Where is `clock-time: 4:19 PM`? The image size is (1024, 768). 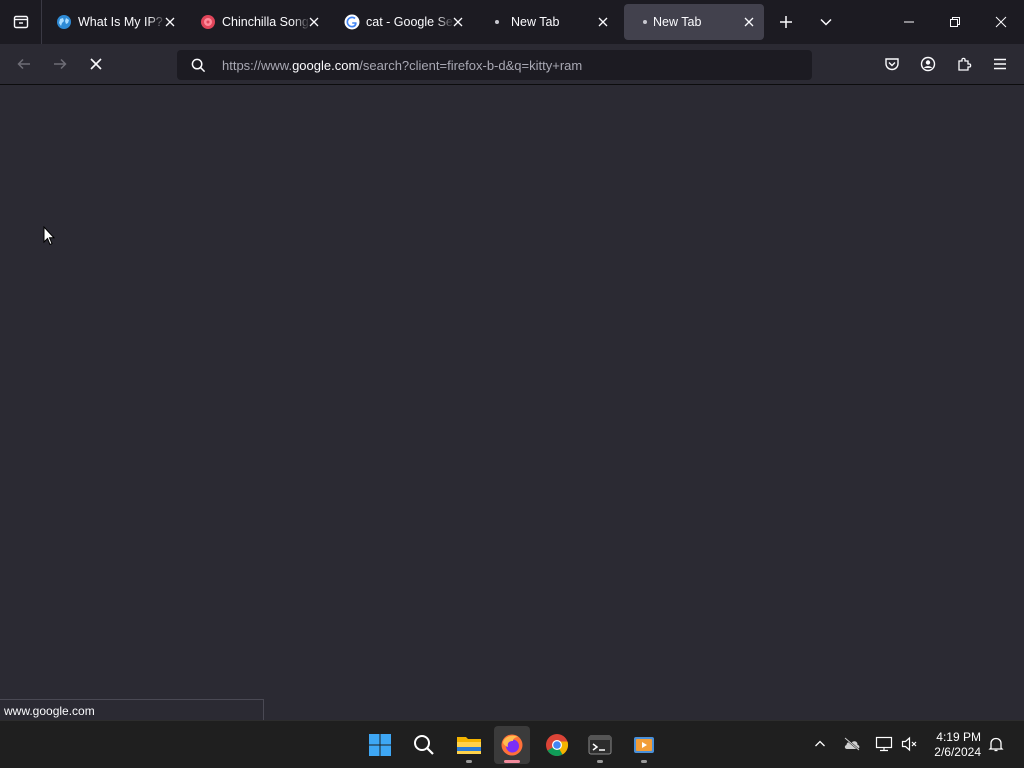 clock-time: 4:19 PM is located at coordinates (958, 737).